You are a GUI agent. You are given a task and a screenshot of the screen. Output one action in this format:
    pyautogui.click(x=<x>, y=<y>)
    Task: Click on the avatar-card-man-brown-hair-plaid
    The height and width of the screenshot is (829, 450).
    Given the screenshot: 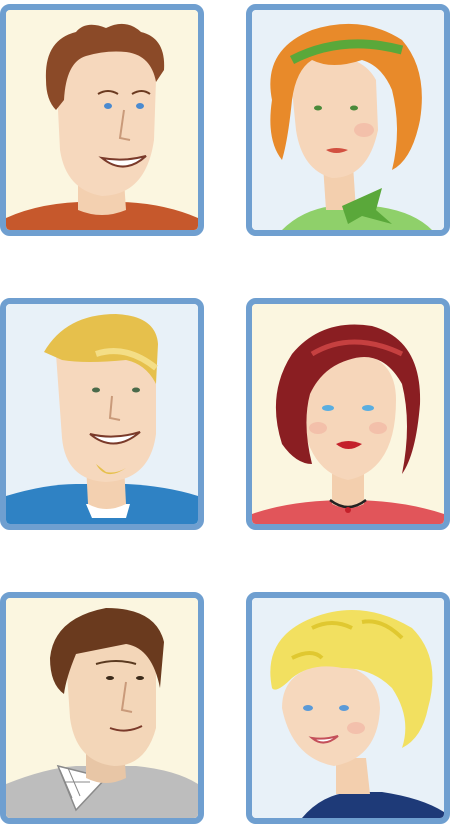 What is the action you would take?
    pyautogui.click(x=102, y=708)
    